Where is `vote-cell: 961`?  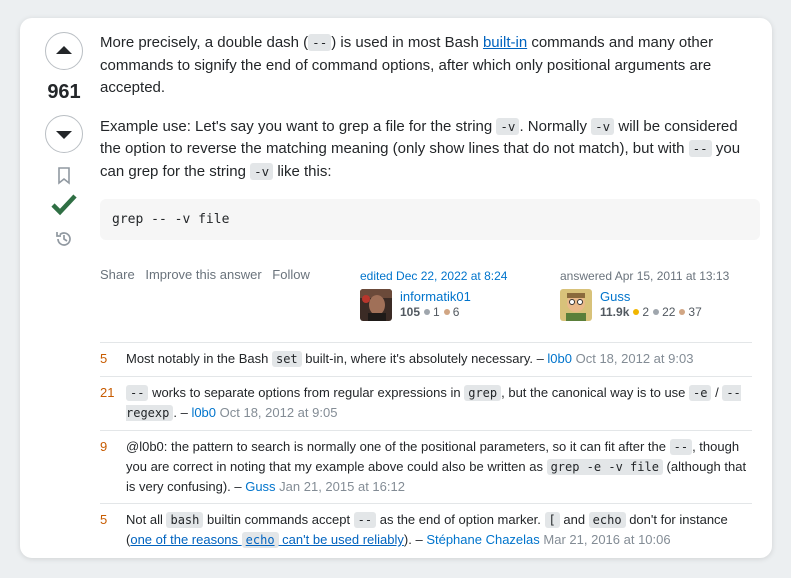
vote-cell: 961 is located at coordinates (64, 140).